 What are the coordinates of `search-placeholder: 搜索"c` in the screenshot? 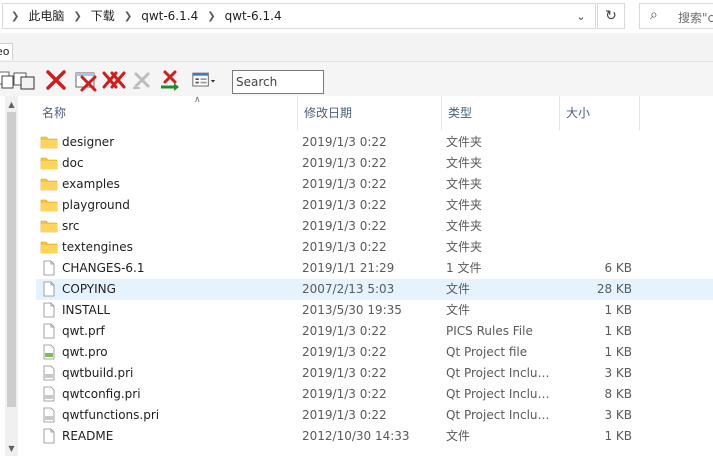 It's located at (695, 18).